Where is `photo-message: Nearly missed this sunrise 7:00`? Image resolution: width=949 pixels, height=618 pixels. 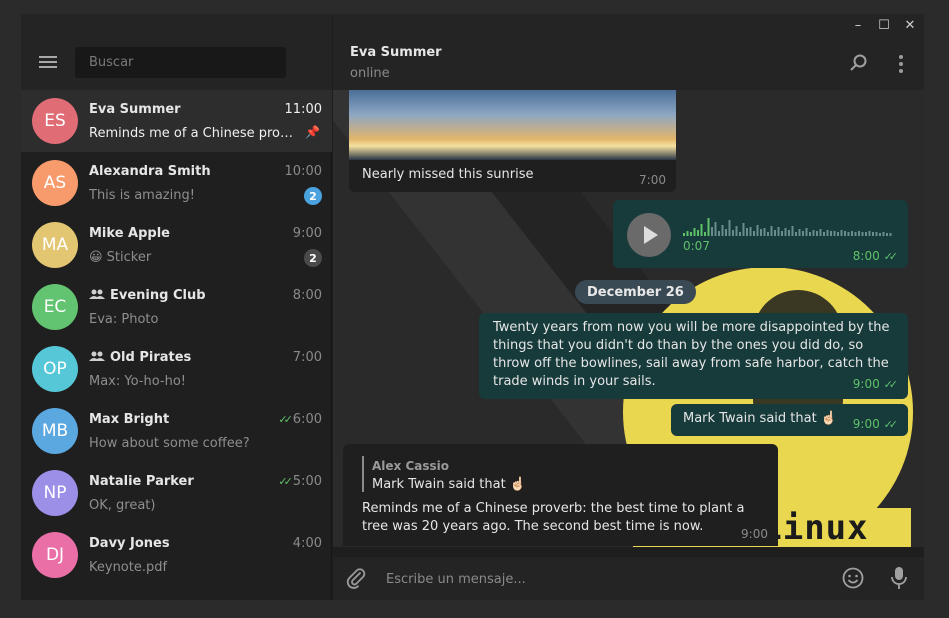 photo-message: Nearly missed this sunrise 7:00 is located at coordinates (512, 141).